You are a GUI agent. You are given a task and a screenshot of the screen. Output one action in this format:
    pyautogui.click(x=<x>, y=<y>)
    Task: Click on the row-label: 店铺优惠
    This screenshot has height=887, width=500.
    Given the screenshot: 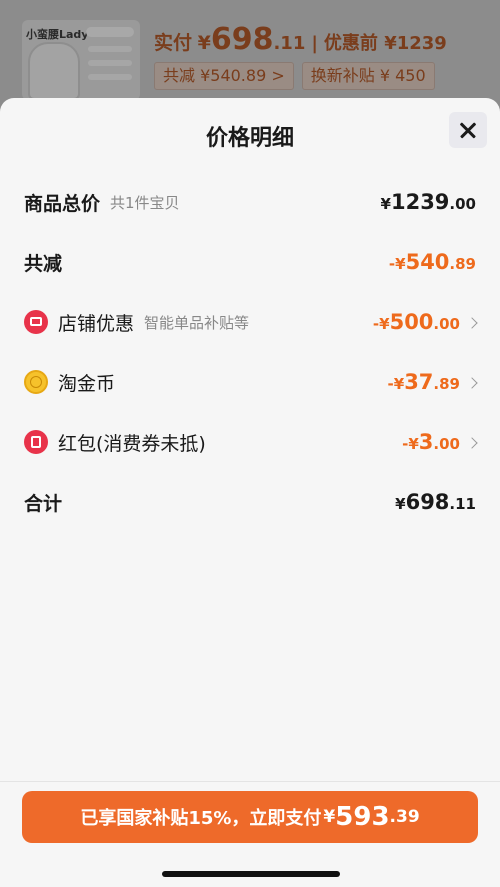 What is the action you would take?
    pyautogui.click(x=96, y=323)
    